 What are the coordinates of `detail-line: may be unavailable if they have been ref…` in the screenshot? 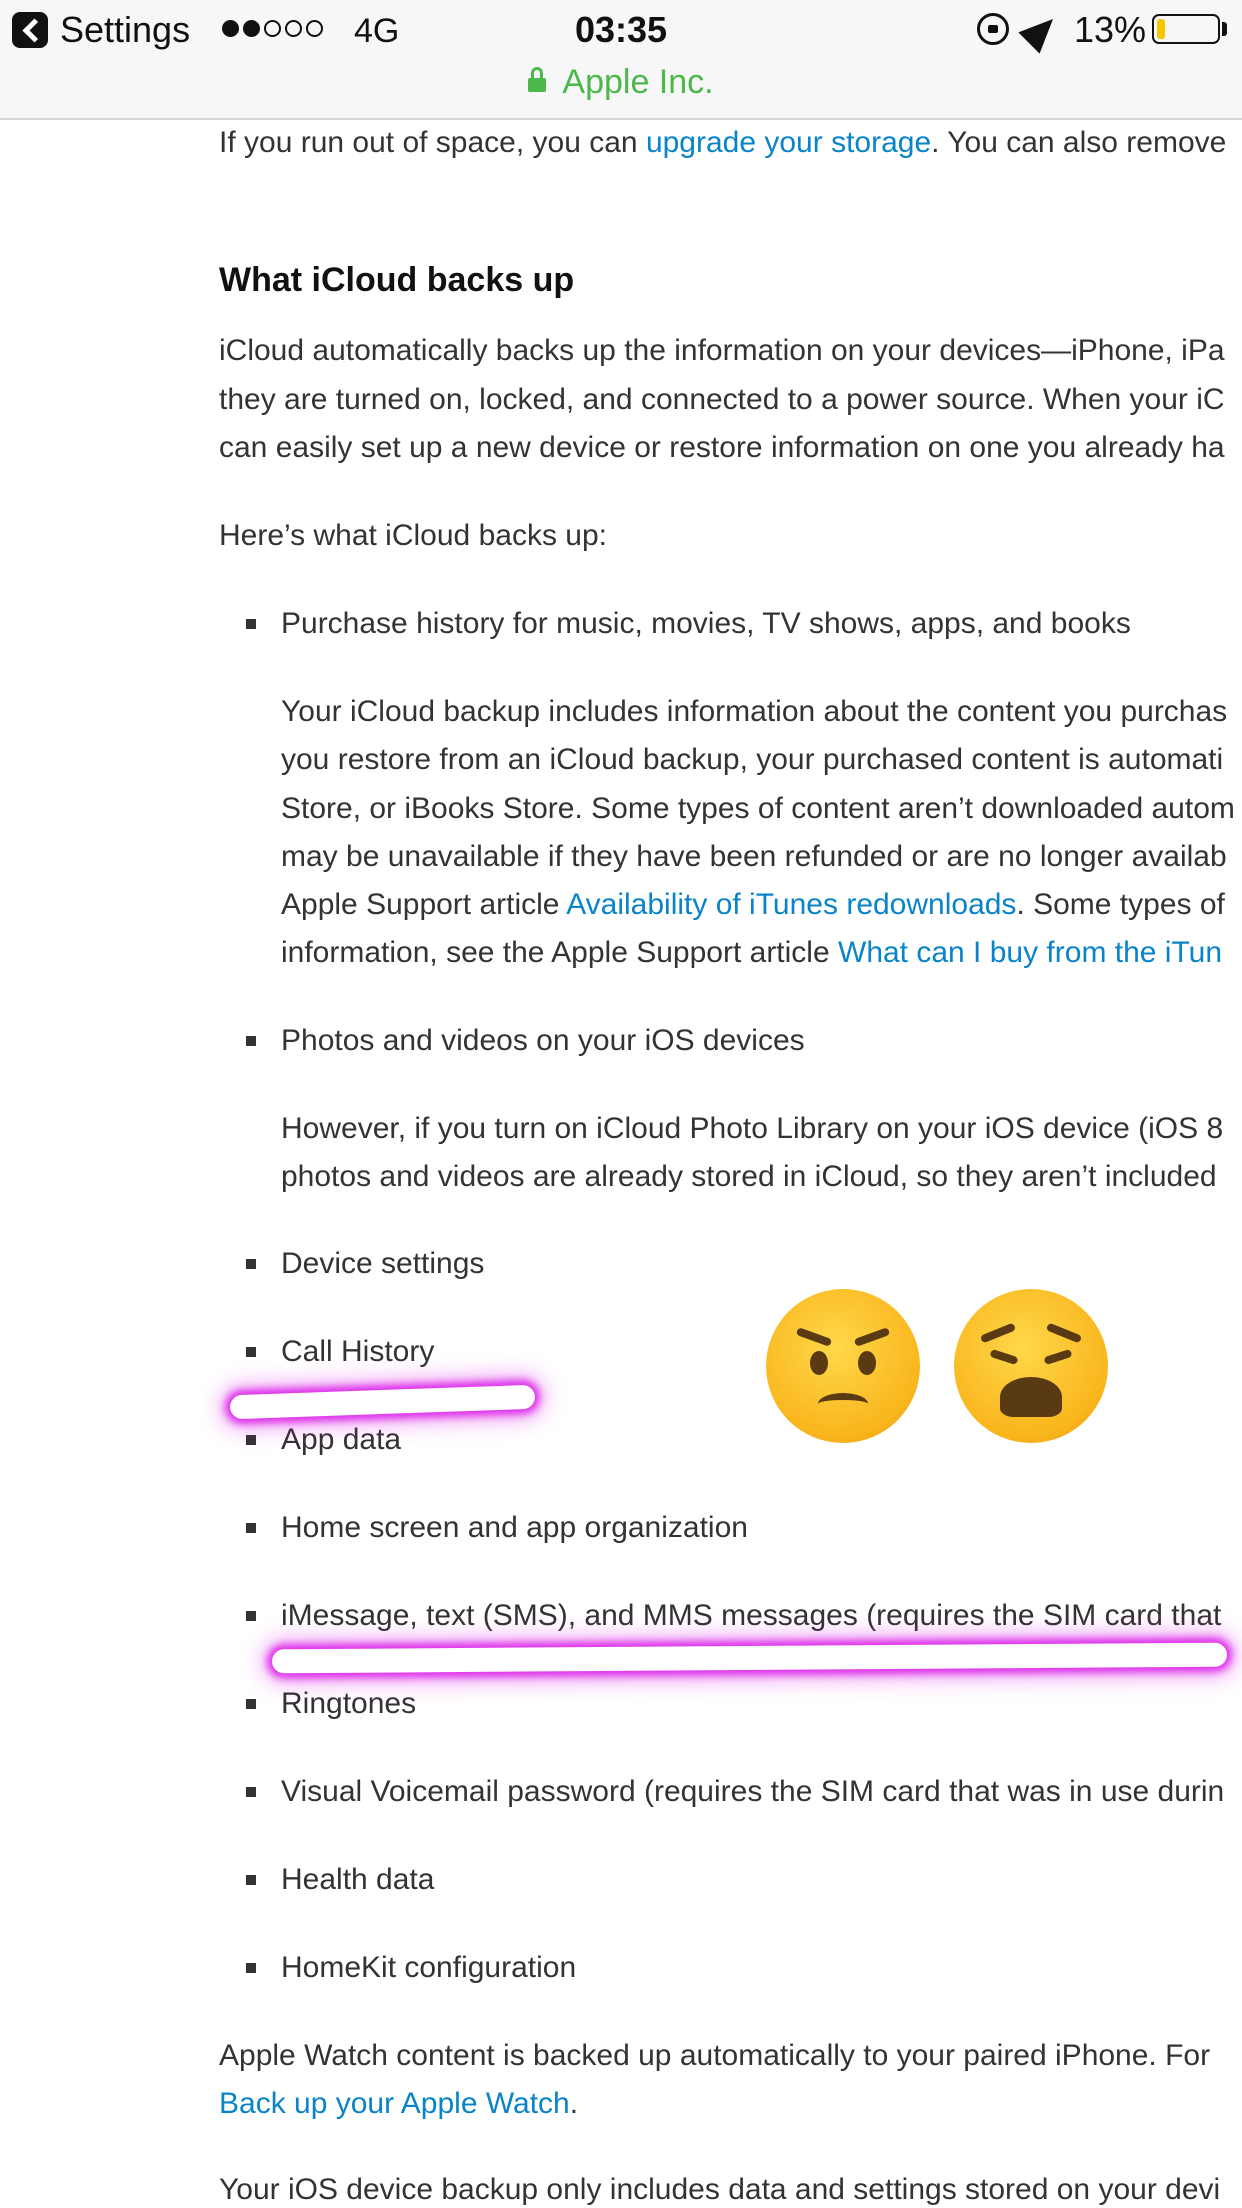 It's located at (754, 856).